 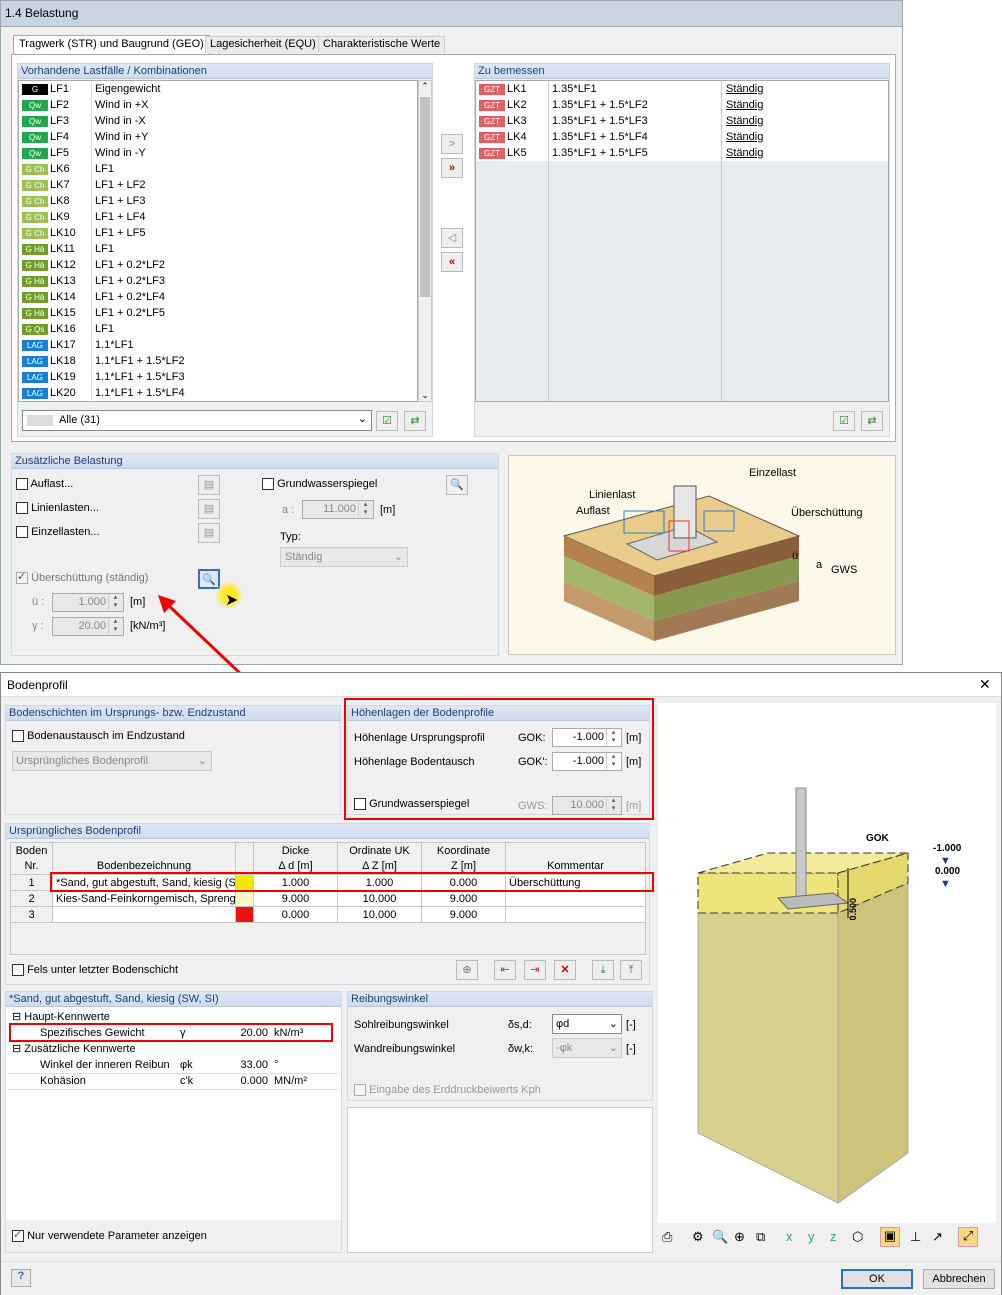 What do you see at coordinates (218, 185) in the screenshot?
I see `loadcase-item: G Ch LK7 LF1 + LF2` at bounding box center [218, 185].